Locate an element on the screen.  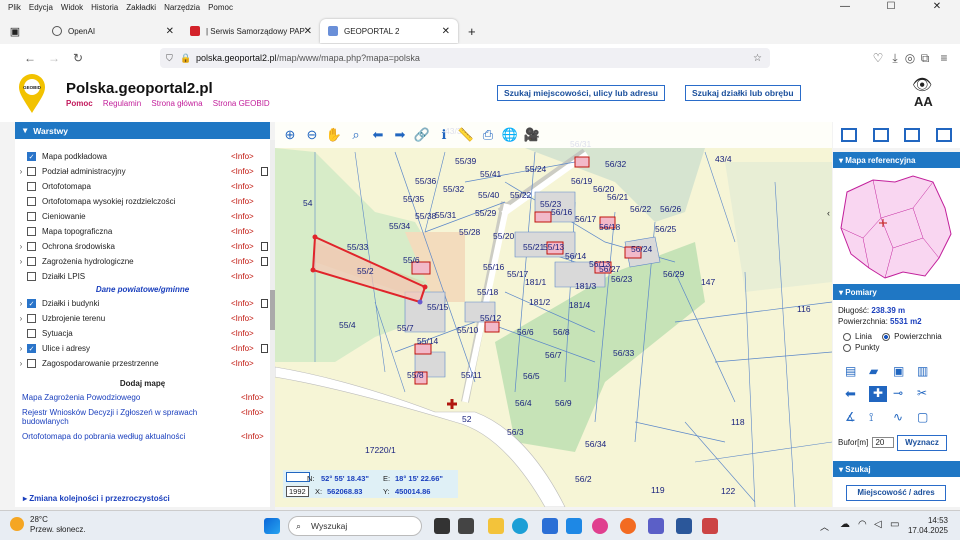
tab-openai: OpenAI ✕ is located at coordinates (113, 31).